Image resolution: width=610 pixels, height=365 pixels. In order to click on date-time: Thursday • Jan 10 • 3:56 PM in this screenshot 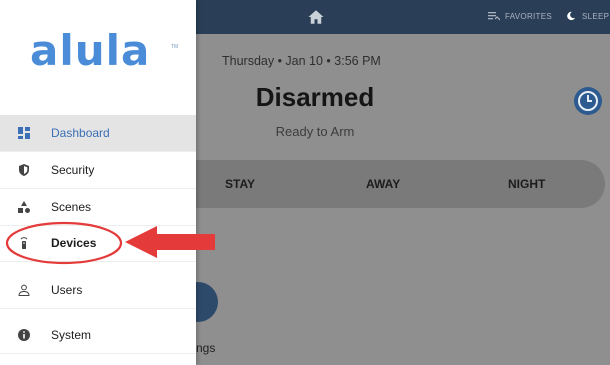, I will do `click(301, 61)`.